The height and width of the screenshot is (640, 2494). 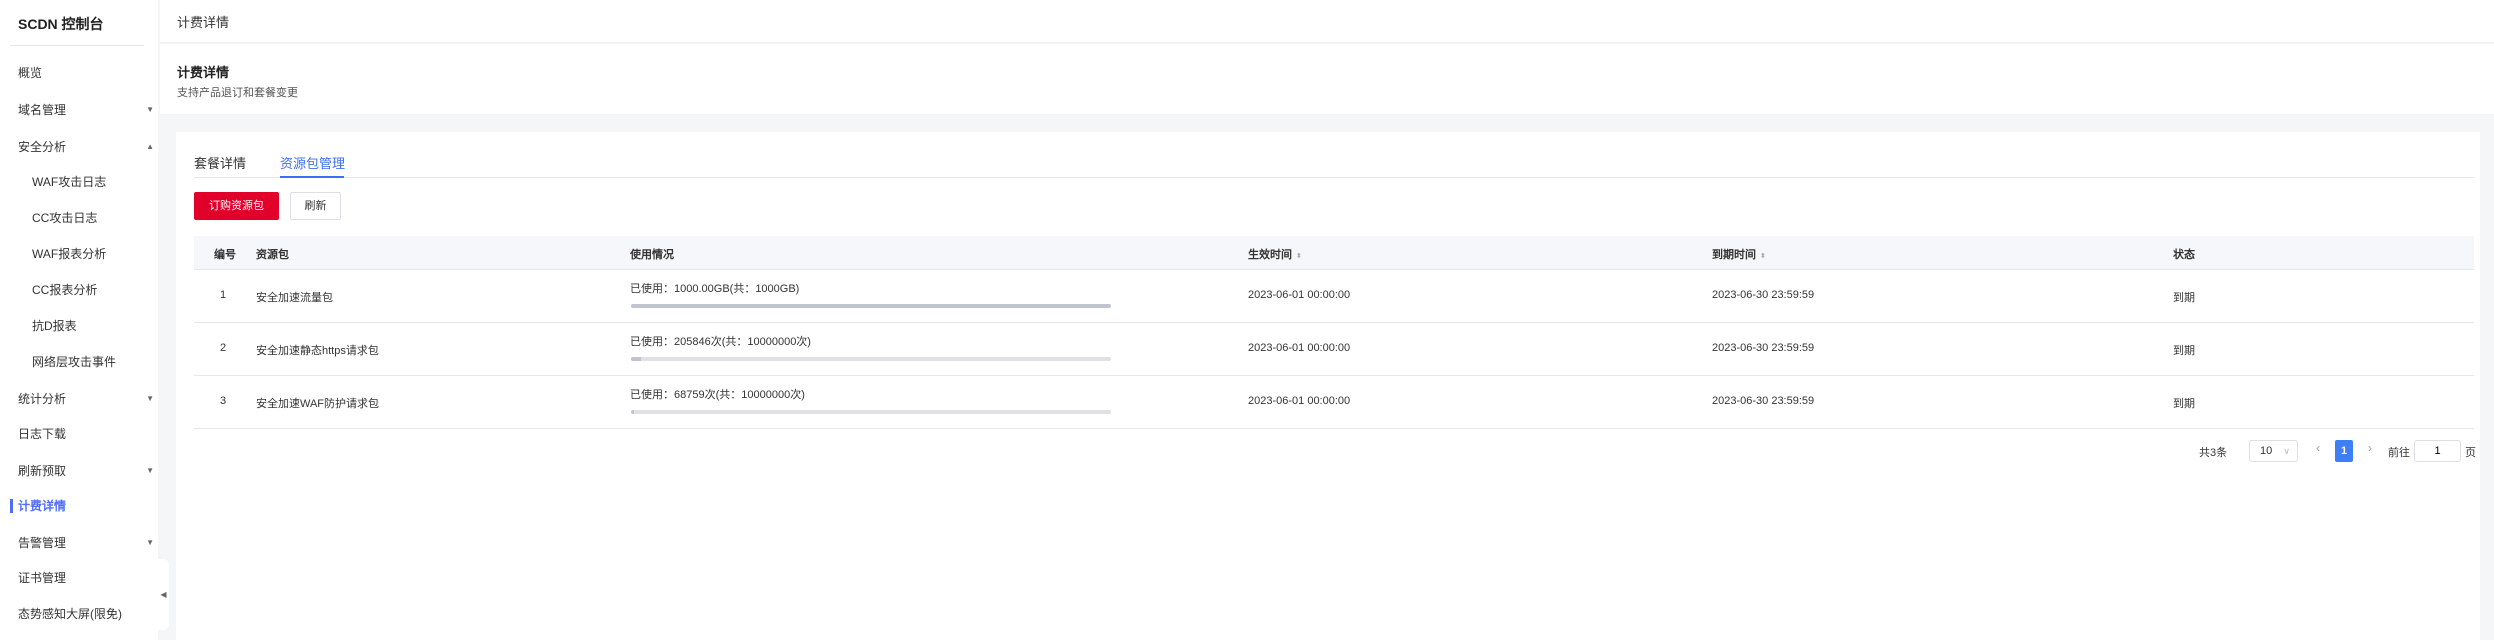 What do you see at coordinates (1334, 177) in the screenshot?
I see `tab-divider` at bounding box center [1334, 177].